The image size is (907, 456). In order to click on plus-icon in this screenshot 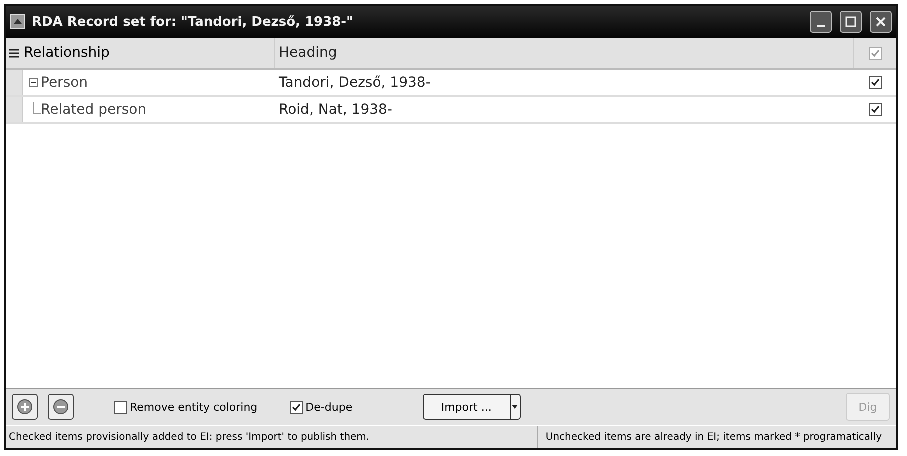, I will do `click(25, 407)`.